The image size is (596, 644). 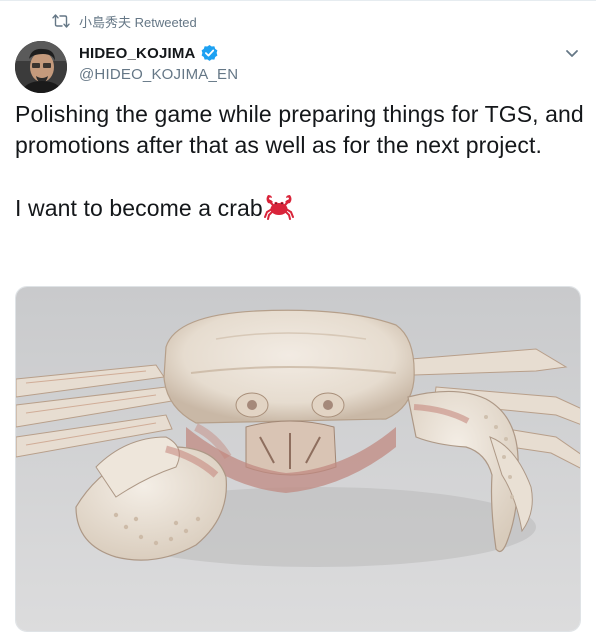 What do you see at coordinates (41, 67) in the screenshot?
I see `avatar` at bounding box center [41, 67].